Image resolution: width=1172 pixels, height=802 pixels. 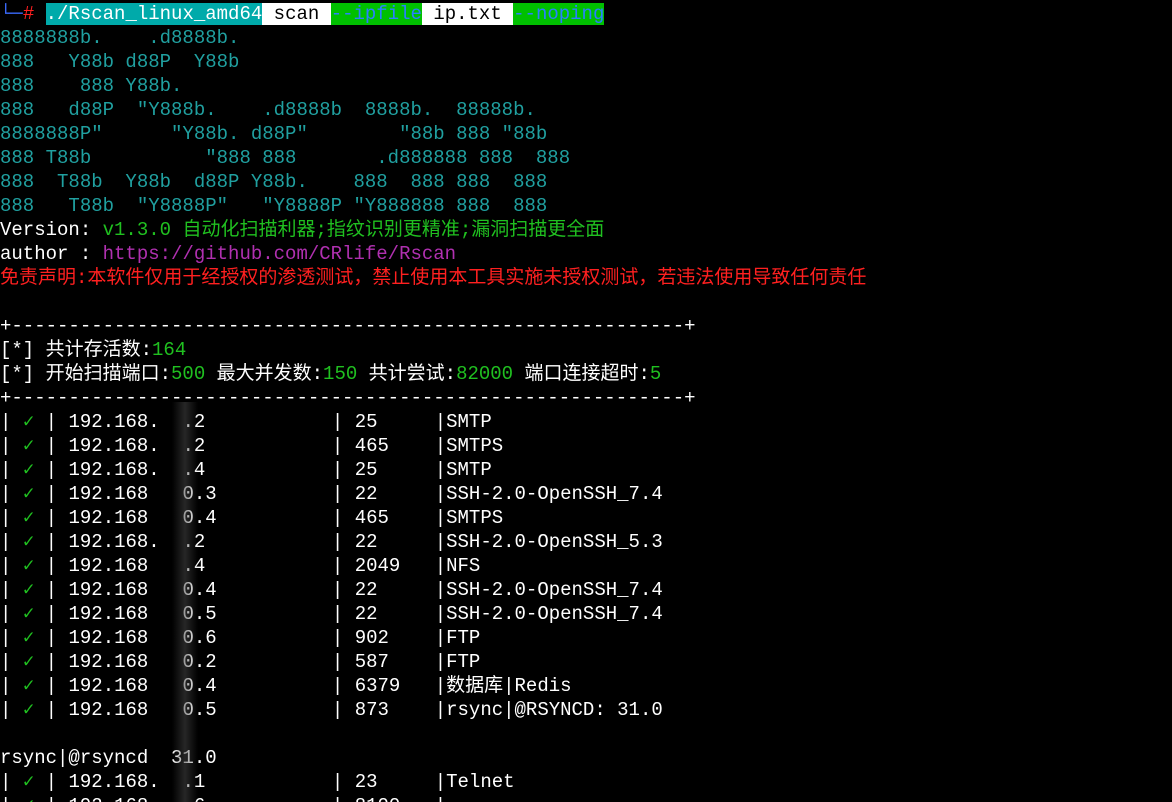 What do you see at coordinates (51, 230) in the screenshot?
I see `version-label: Version:` at bounding box center [51, 230].